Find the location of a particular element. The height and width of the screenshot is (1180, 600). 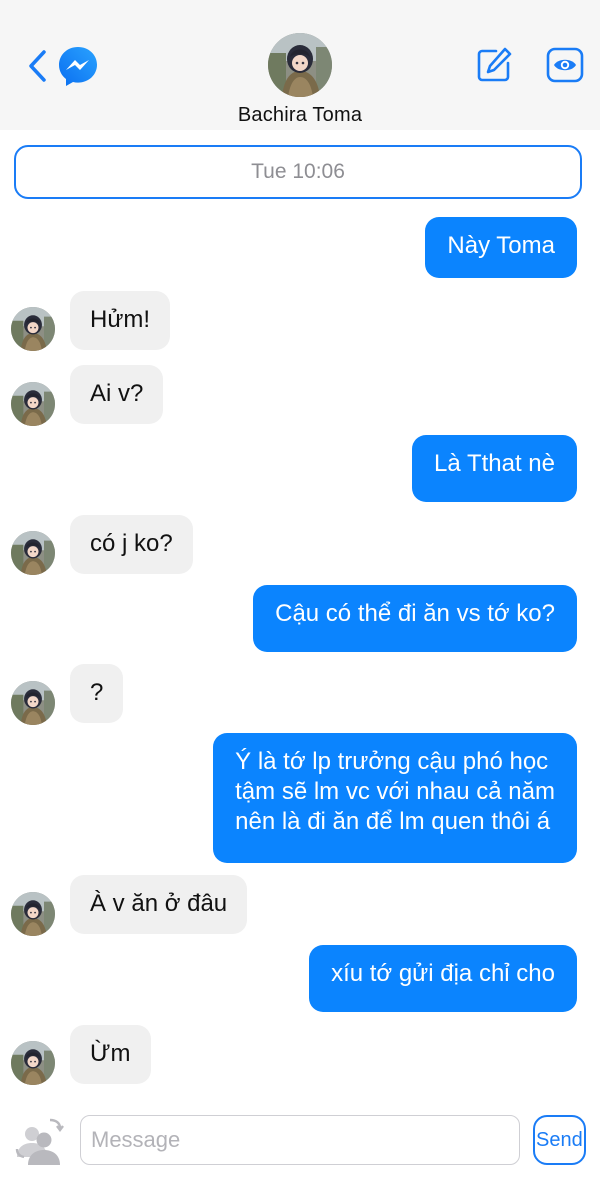

incoming-message: có j ko? is located at coordinates (131, 544).